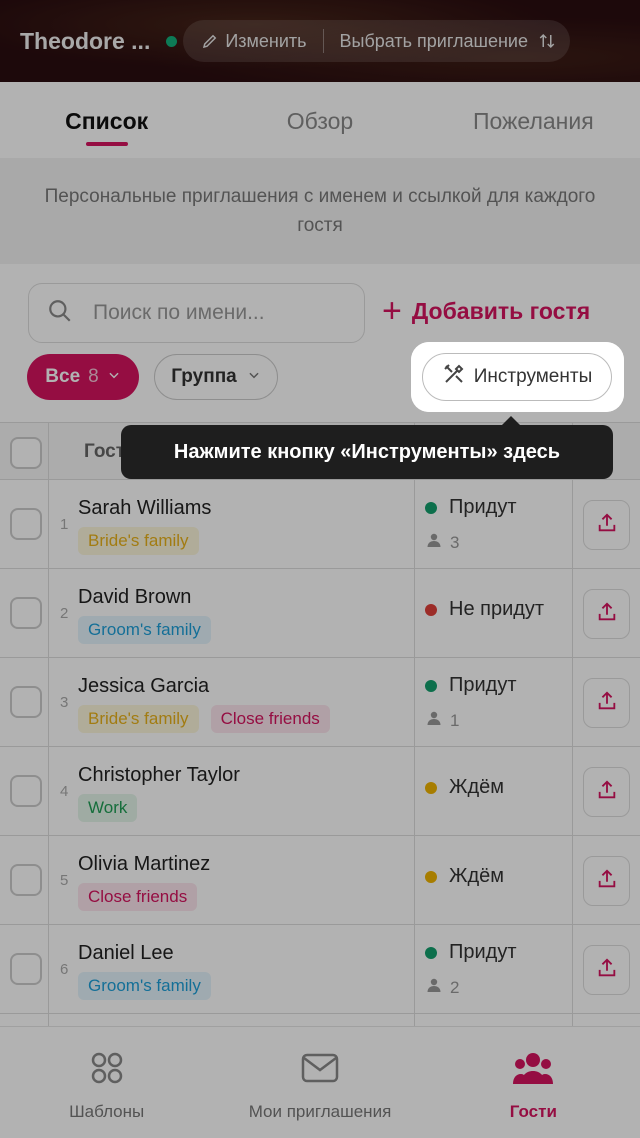 This screenshot has height=1138, width=640. I want to click on nav-guests-label: Гости, so click(533, 1111).